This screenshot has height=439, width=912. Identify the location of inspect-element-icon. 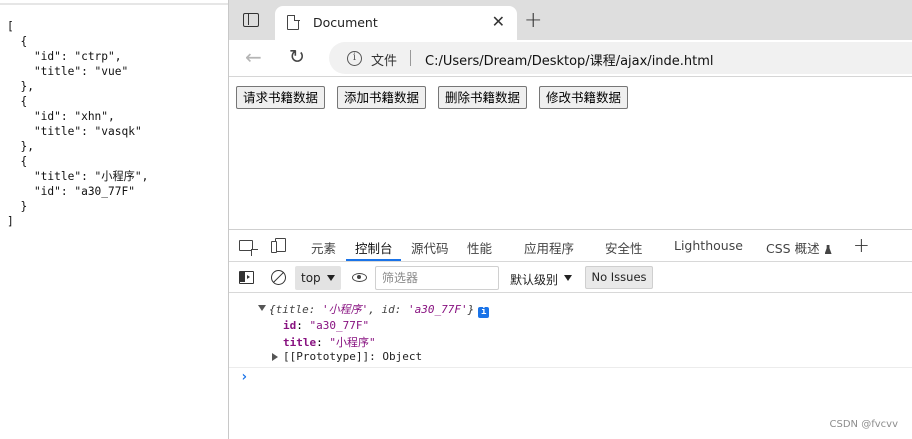
(246, 245).